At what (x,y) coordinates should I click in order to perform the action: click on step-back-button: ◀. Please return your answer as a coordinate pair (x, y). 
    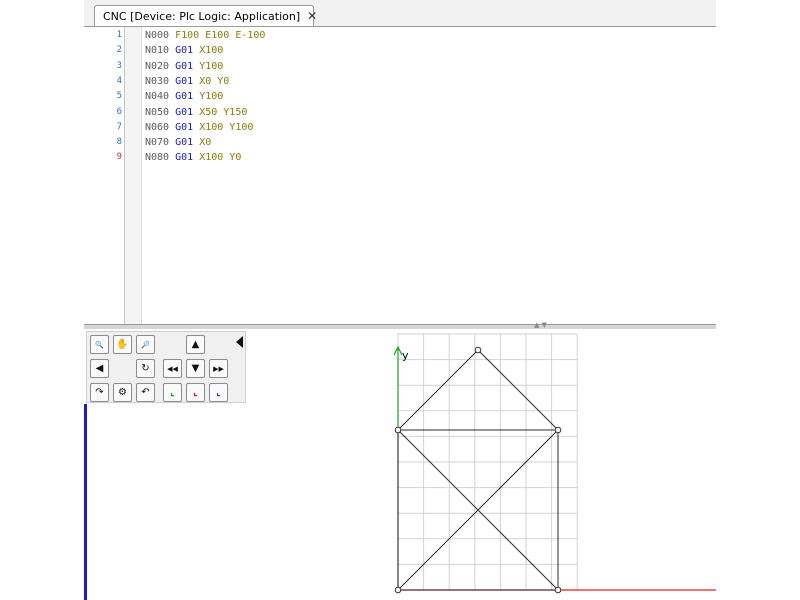
    Looking at the image, I should click on (99, 368).